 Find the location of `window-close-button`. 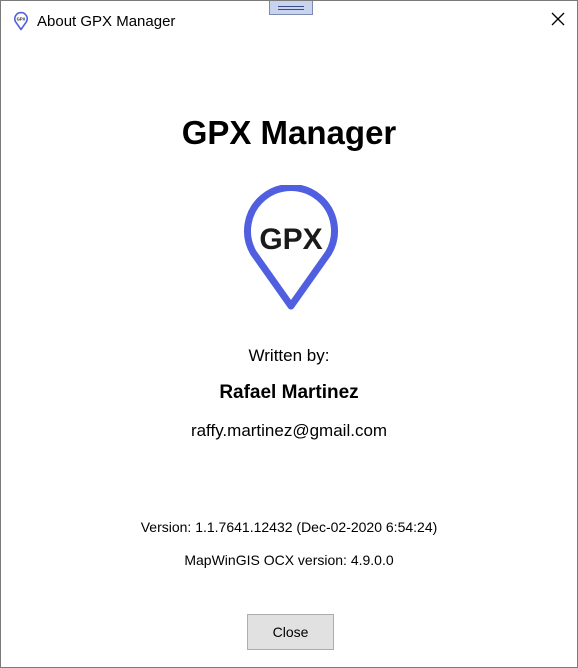

window-close-button is located at coordinates (558, 21).